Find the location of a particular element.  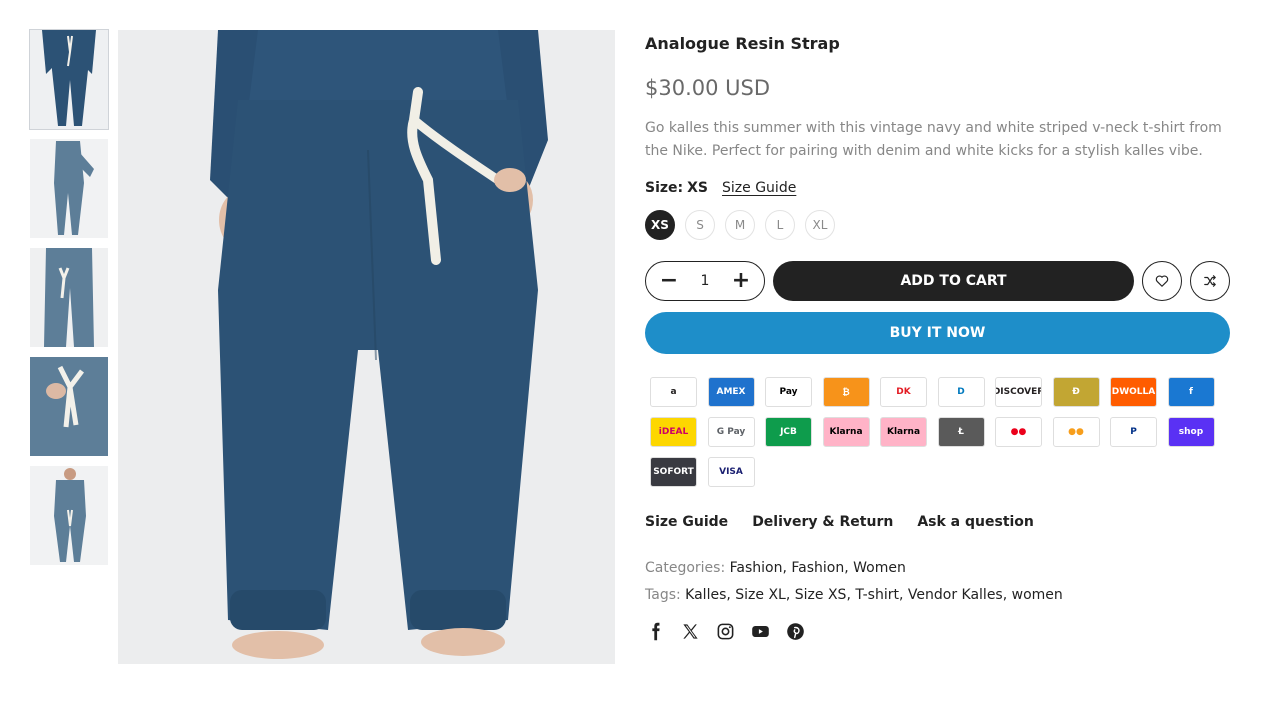

size-swatches: XS S M L XL is located at coordinates (937, 225).